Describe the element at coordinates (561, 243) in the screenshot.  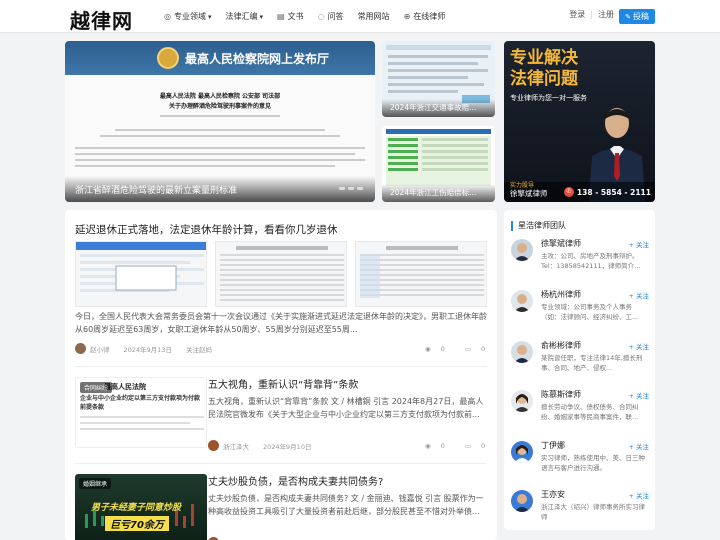
I see `lawyer-name: 徐擎斌律师` at that location.